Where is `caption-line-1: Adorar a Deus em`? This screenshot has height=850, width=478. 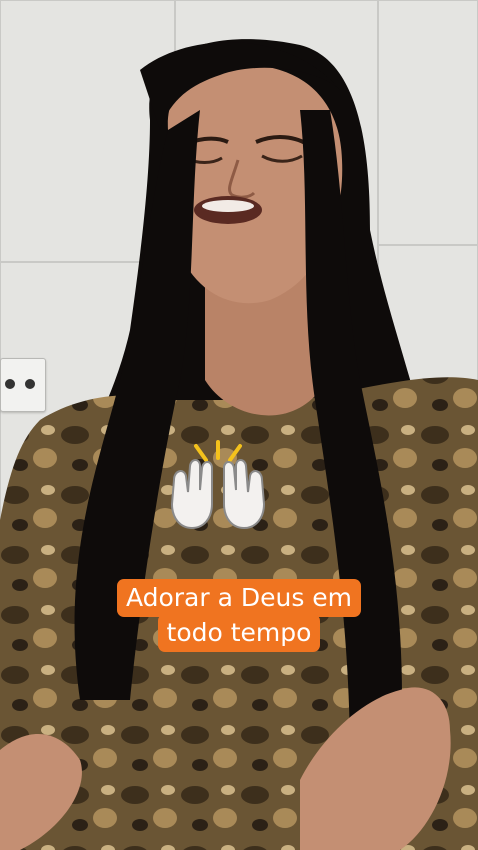
caption-line-1: Adorar a Deus em is located at coordinates (239, 598).